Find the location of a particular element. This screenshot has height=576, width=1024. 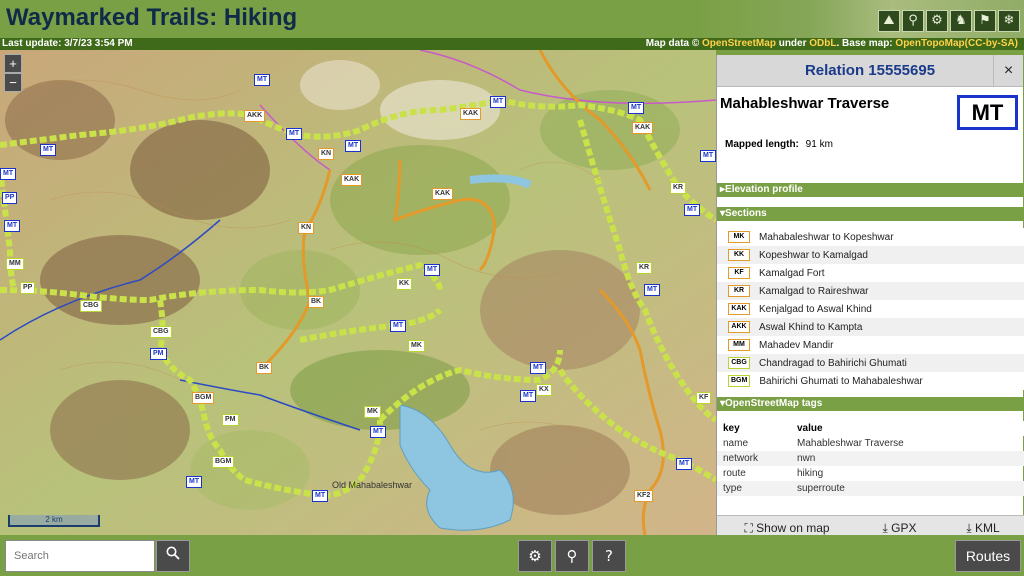

attribution-text: Map data © is located at coordinates (674, 43).